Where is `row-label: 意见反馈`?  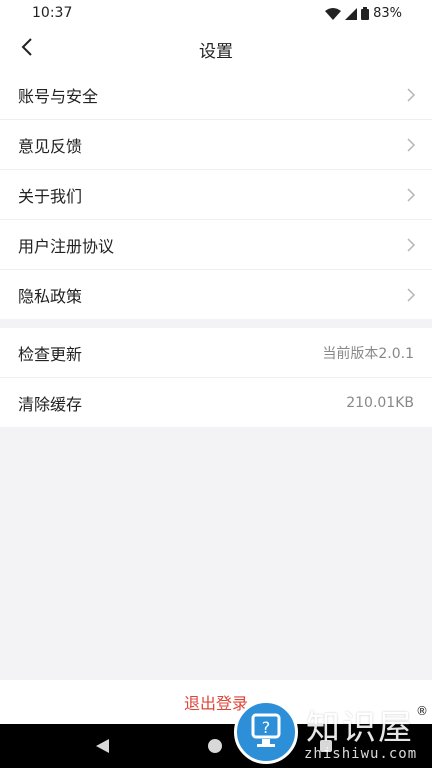 row-label: 意见反馈 is located at coordinates (50, 146).